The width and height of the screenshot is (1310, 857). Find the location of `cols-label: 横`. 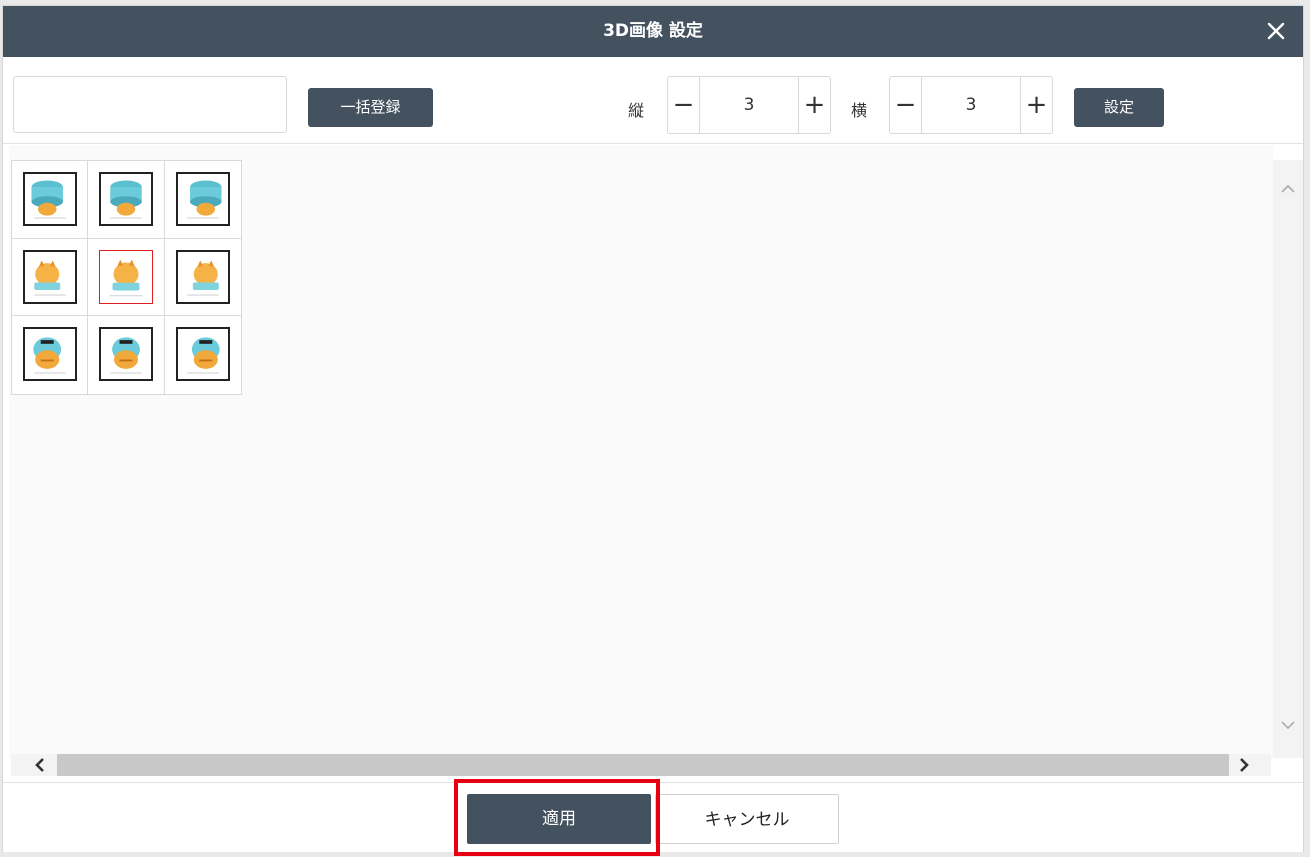

cols-label: 横 is located at coordinates (859, 110).